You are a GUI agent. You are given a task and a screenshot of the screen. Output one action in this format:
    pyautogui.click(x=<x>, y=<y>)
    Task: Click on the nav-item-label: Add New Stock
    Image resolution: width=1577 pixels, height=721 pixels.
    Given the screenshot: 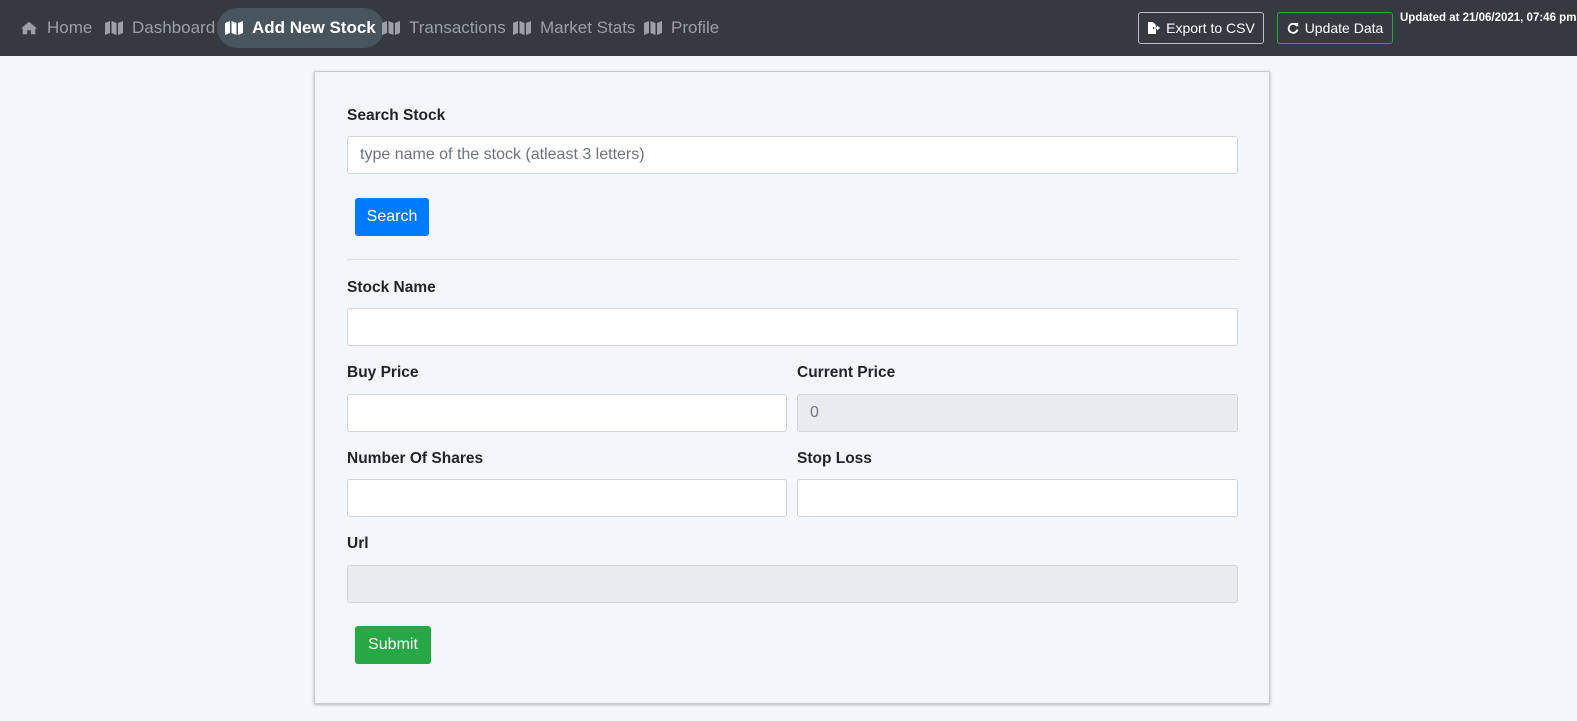 What is the action you would take?
    pyautogui.click(x=314, y=27)
    